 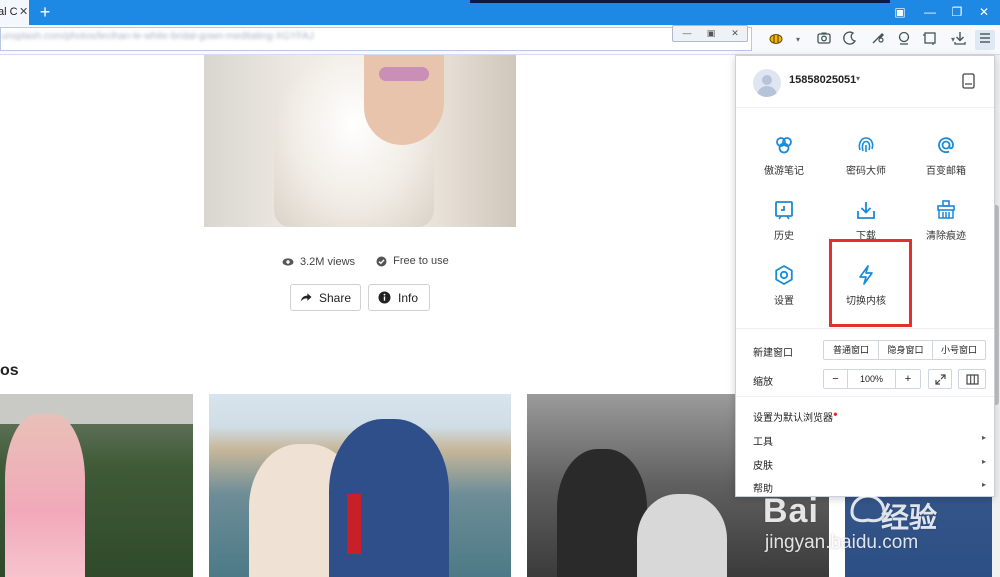 What do you see at coordinates (735, 33) in the screenshot?
I see `page-close-button: ✕` at bounding box center [735, 33].